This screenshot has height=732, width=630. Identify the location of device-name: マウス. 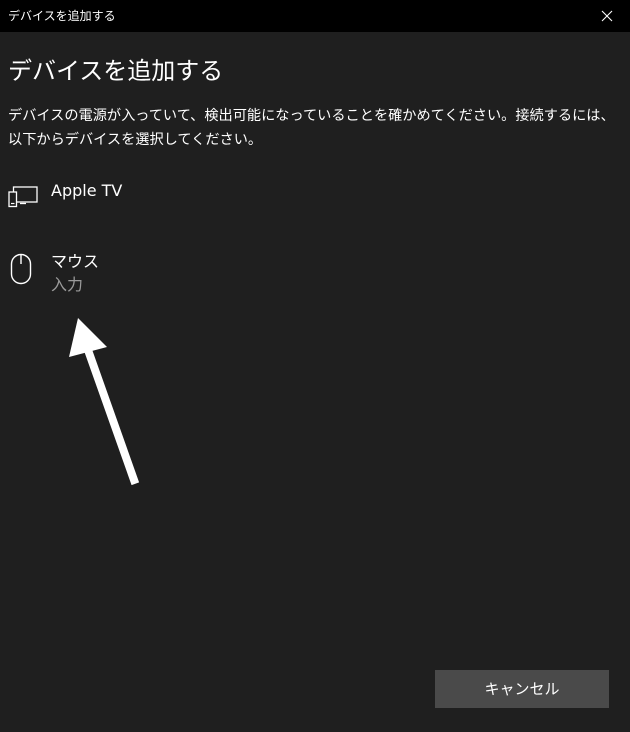
(75, 261).